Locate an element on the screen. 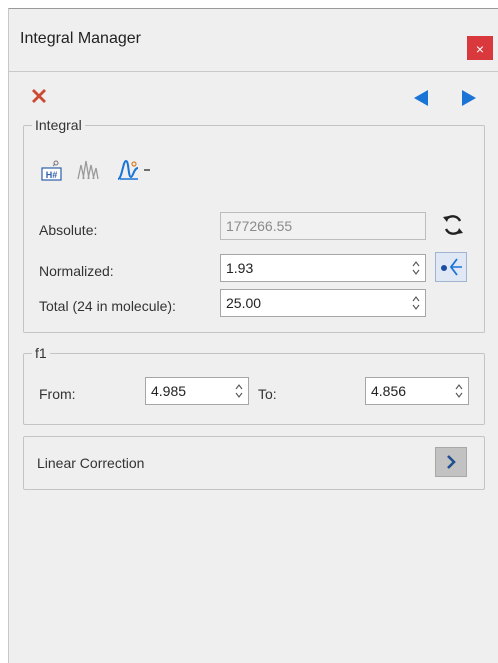  window-title: Integral Manager is located at coordinates (80, 38).